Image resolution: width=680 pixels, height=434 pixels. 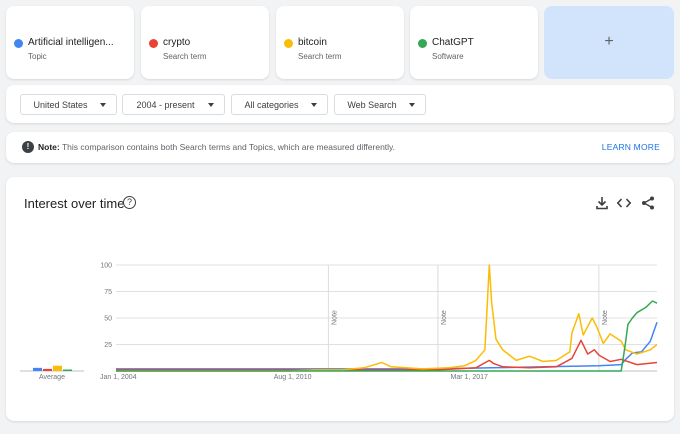 What do you see at coordinates (312, 42) in the screenshot?
I see `term-name: bitcoin` at bounding box center [312, 42].